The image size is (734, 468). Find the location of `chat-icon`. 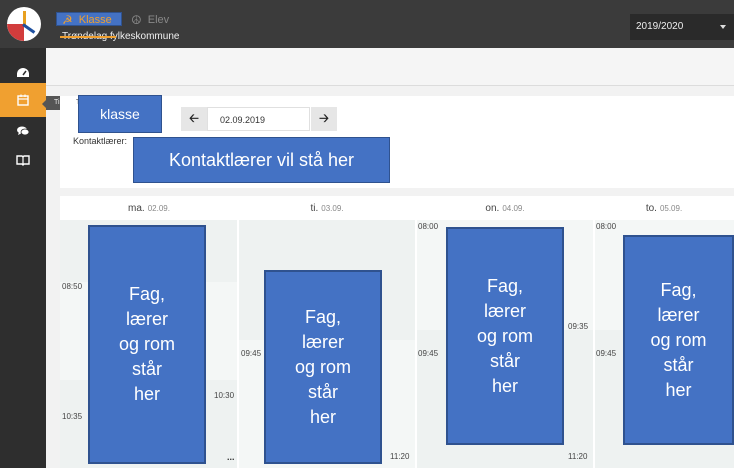

chat-icon is located at coordinates (23, 131).